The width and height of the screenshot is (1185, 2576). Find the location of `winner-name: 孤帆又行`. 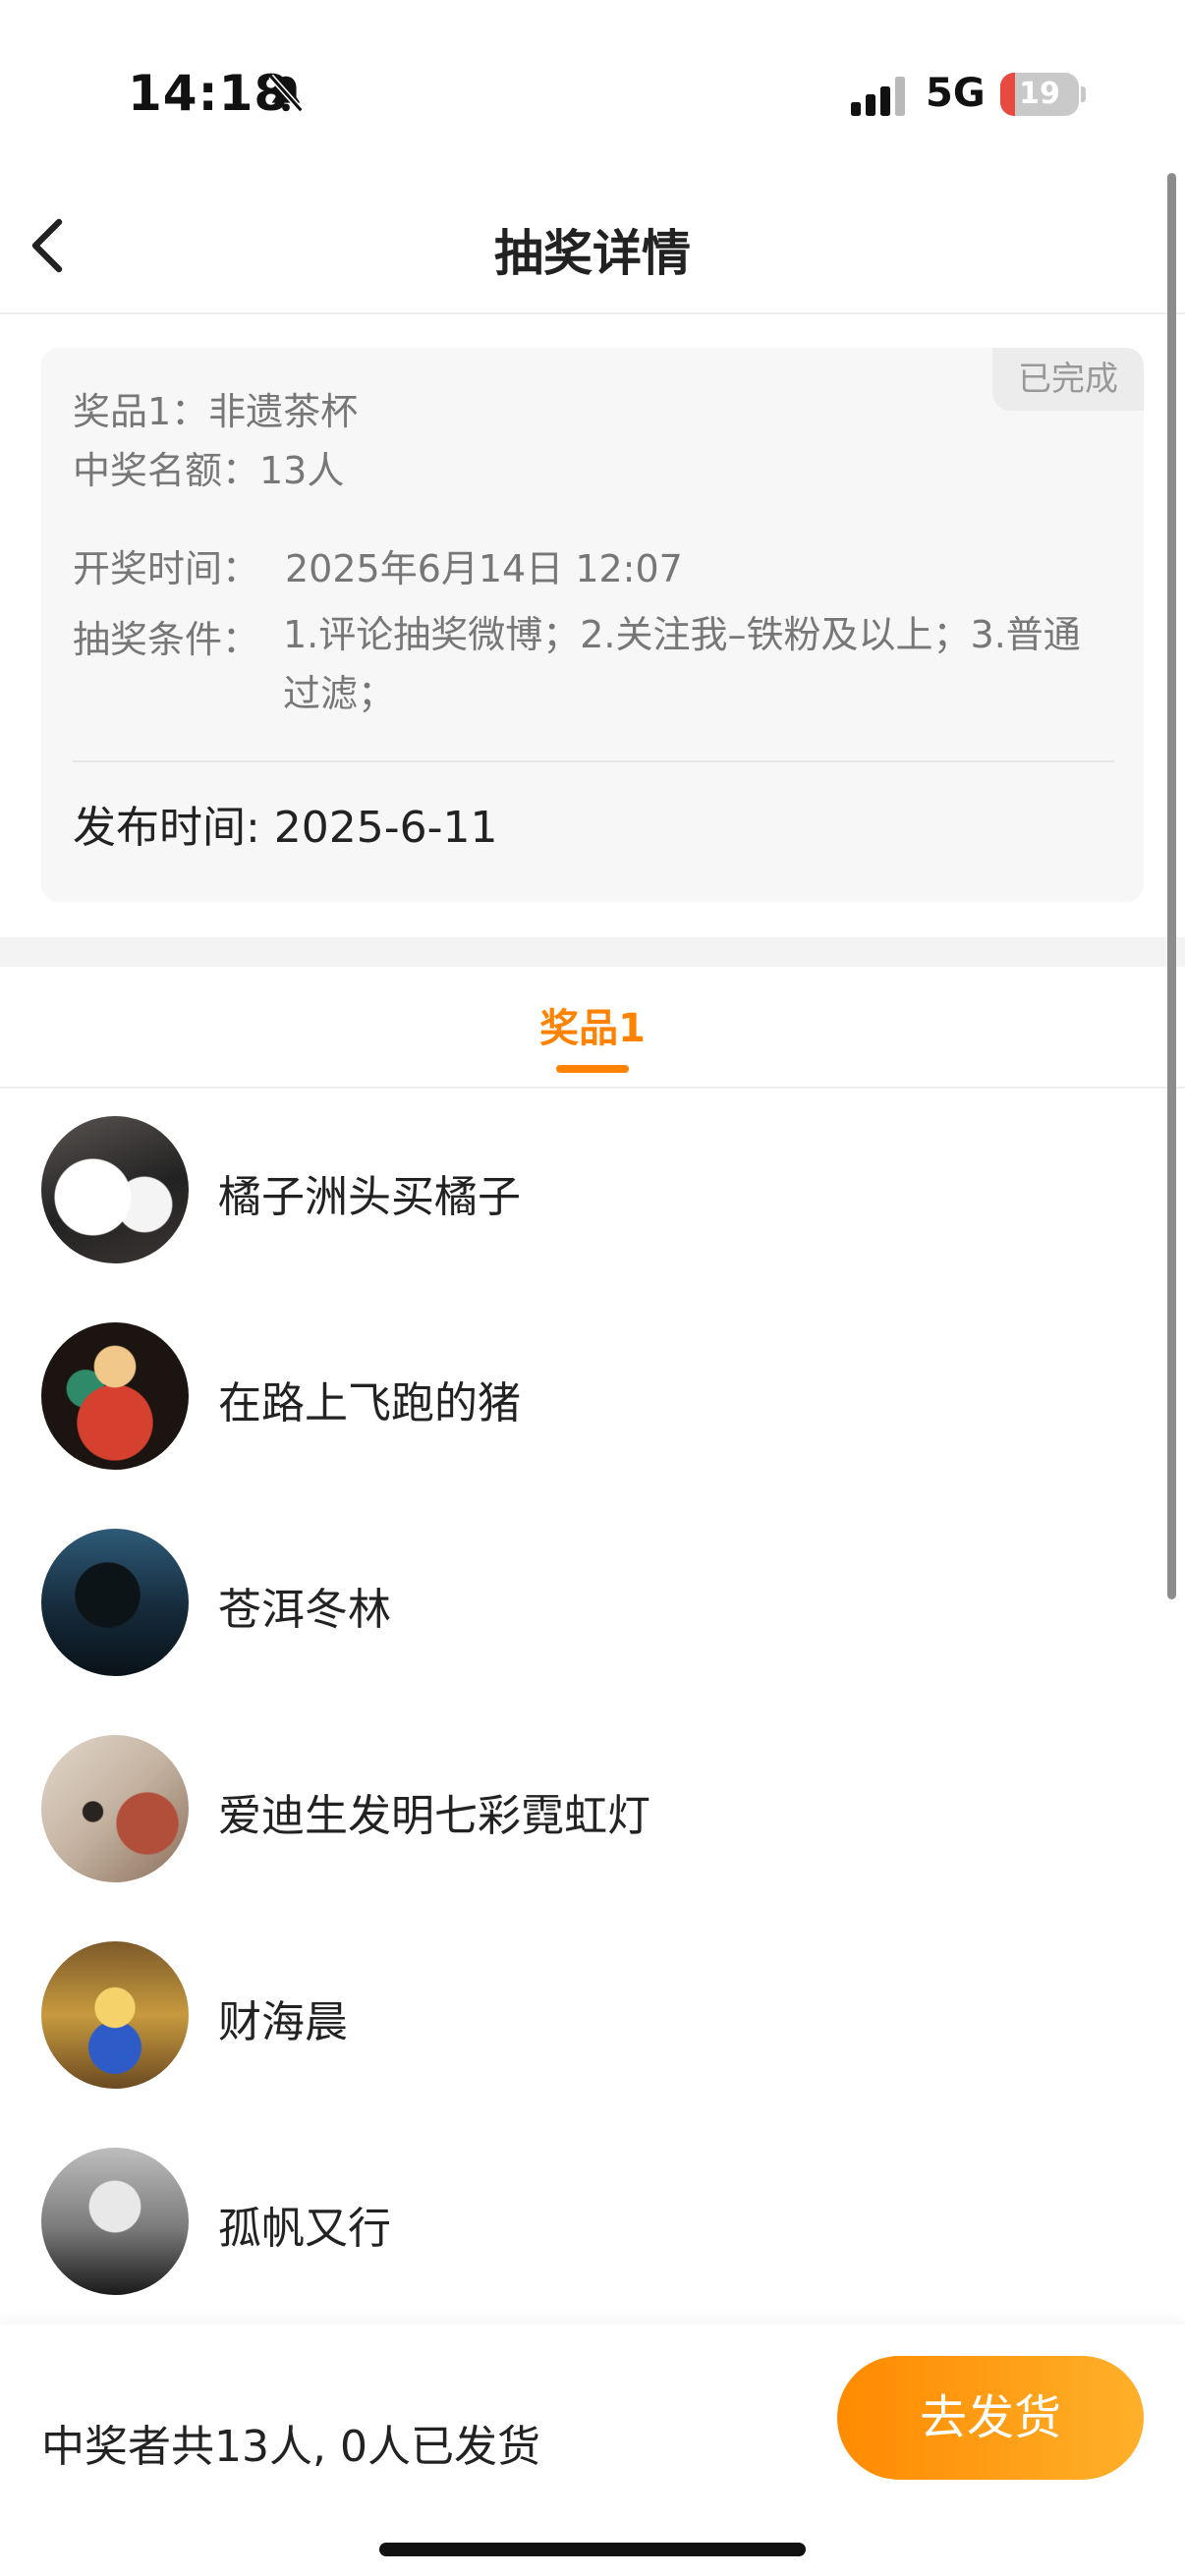

winner-name: 孤帆又行 is located at coordinates (305, 2229).